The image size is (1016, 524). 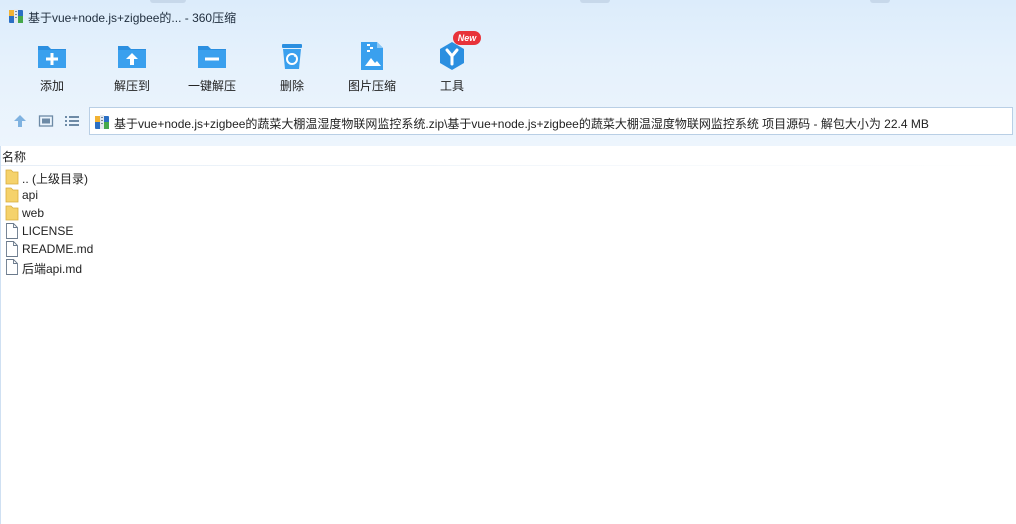 I want to click on window-title: 基于vue+node.js+zigbee的... - 360压缩, so click(x=132, y=18).